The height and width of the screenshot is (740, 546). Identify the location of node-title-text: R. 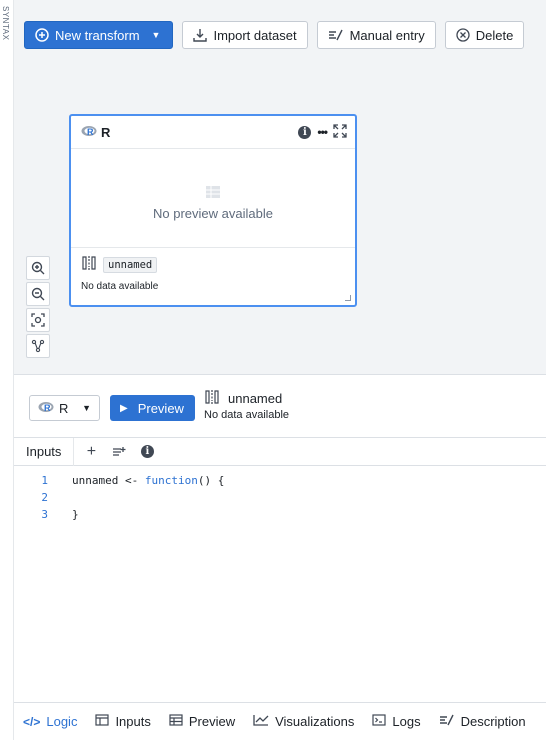
(106, 132).